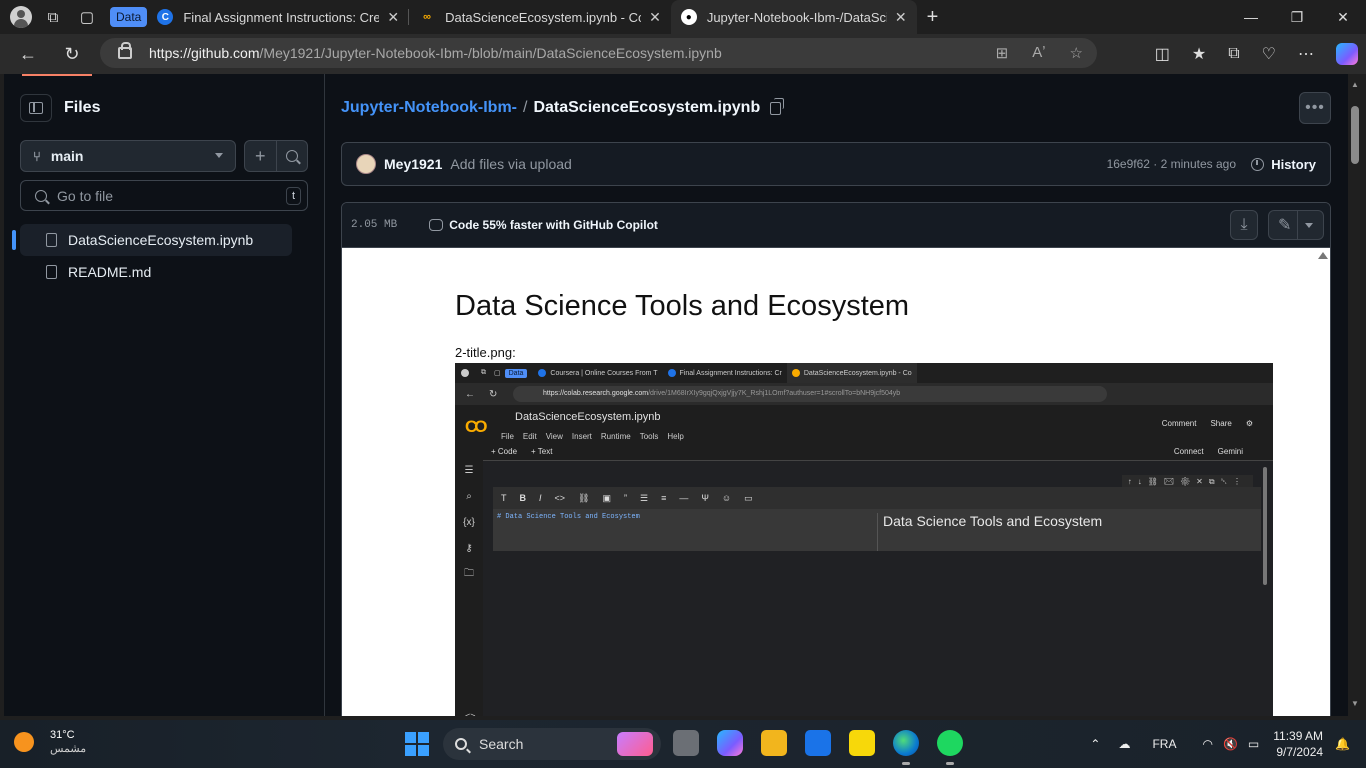 Image resolution: width=1366 pixels, height=768 pixels. Describe the element at coordinates (485, 352) in the screenshot. I see `image-caption: 2-title.png:` at that location.